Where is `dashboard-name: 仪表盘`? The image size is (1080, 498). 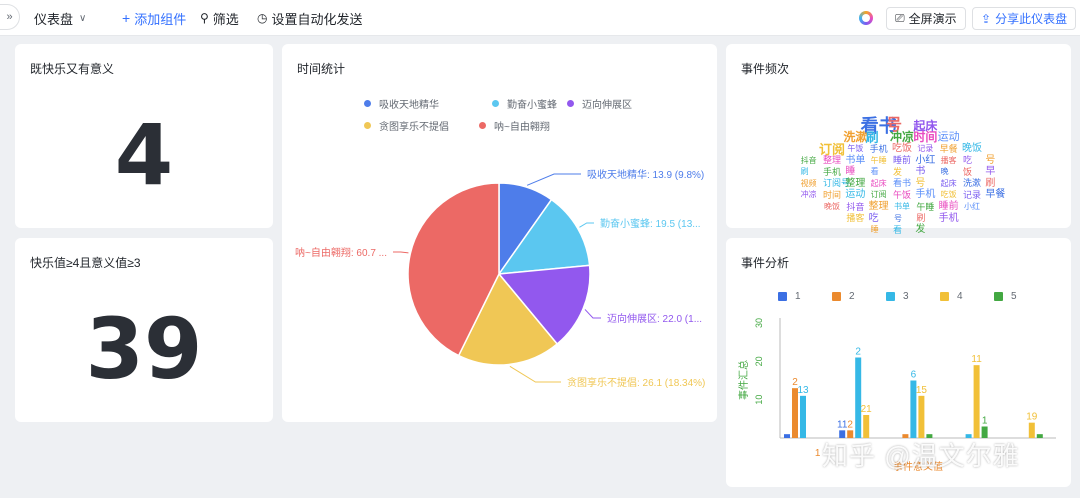 dashboard-name: 仪表盘 is located at coordinates (54, 19).